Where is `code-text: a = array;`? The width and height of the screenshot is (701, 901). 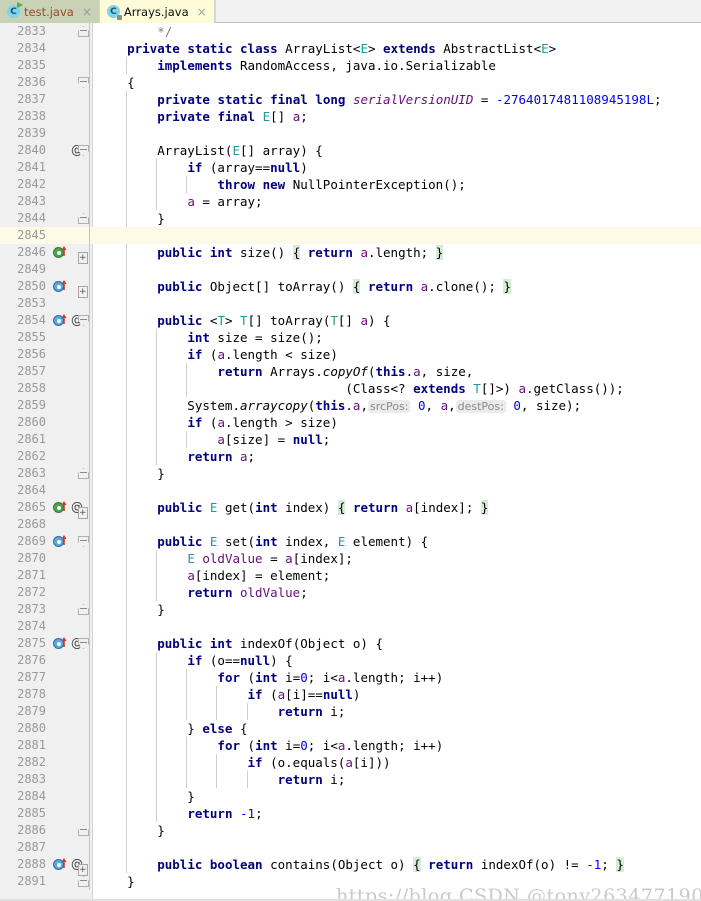
code-text: a = array; is located at coordinates (397, 201).